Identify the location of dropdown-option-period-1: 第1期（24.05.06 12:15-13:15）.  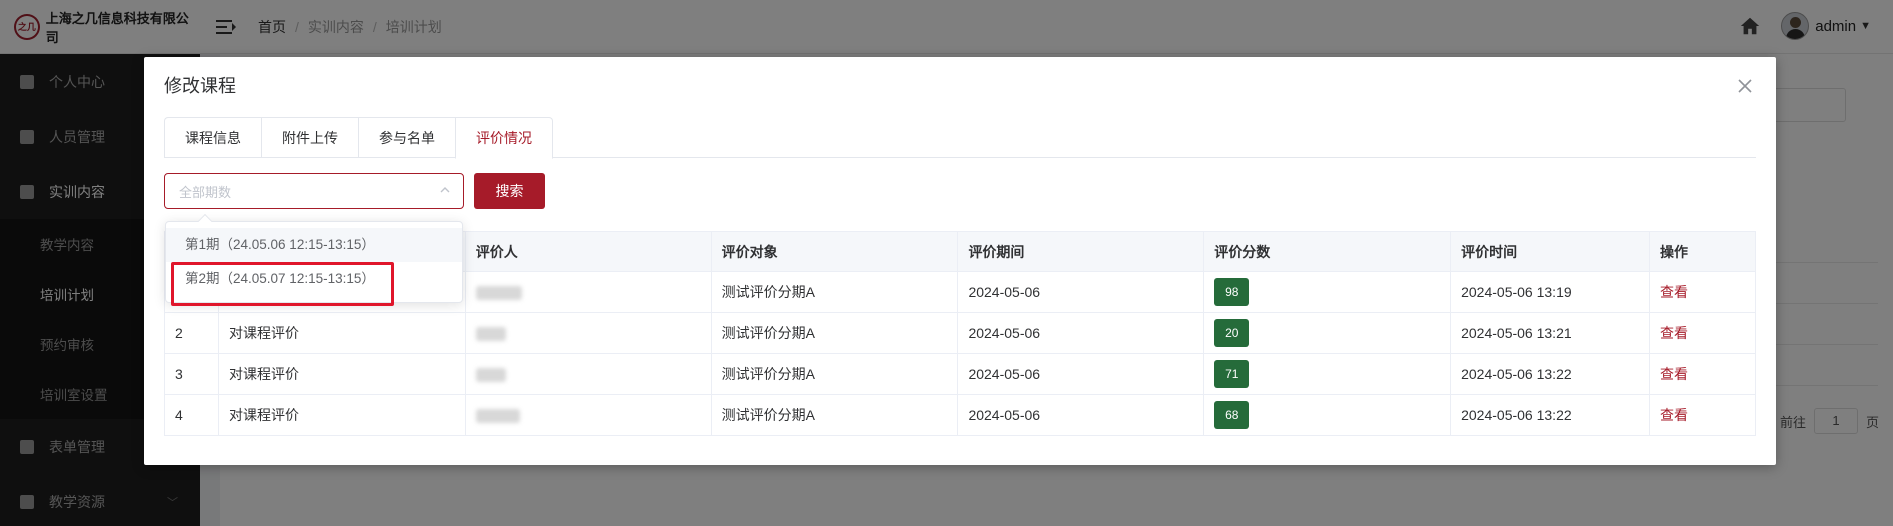
(314, 245).